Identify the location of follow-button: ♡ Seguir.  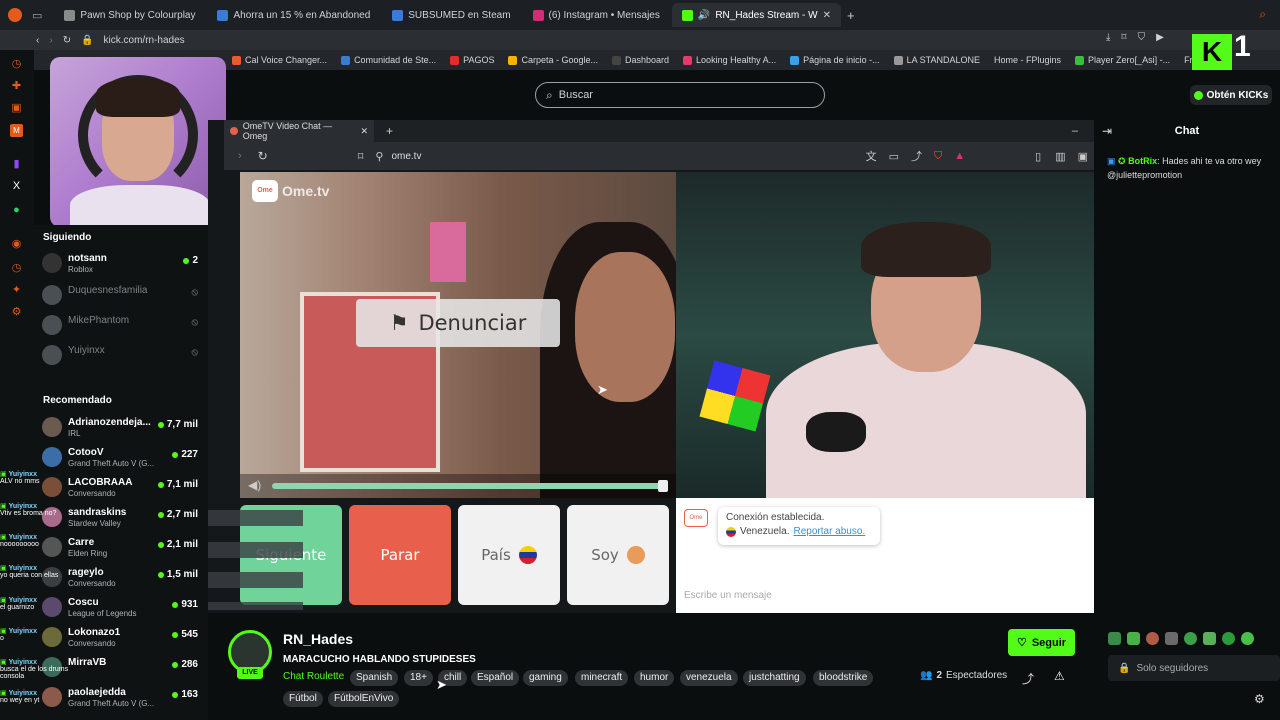
(1041, 642).